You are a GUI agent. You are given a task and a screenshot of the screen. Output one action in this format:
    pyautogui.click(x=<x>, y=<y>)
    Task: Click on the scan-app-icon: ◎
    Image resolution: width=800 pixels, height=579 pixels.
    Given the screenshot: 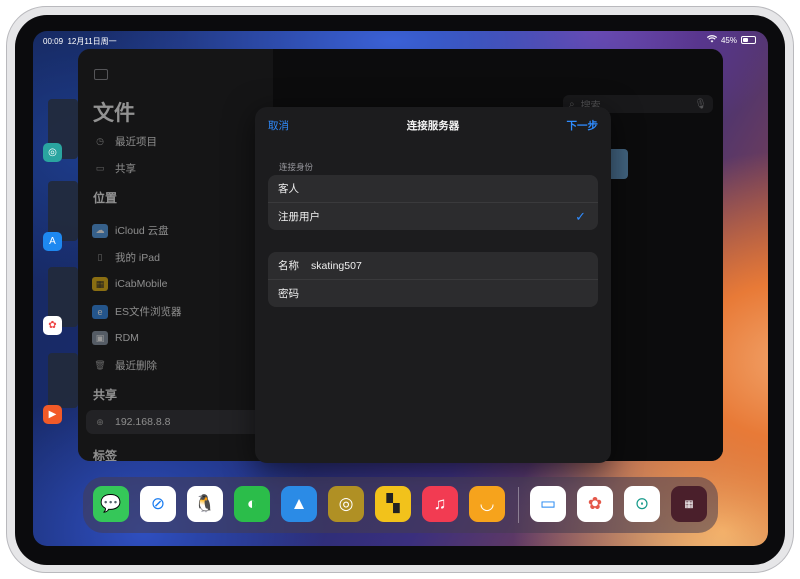 What is the action you would take?
    pyautogui.click(x=52, y=152)
    